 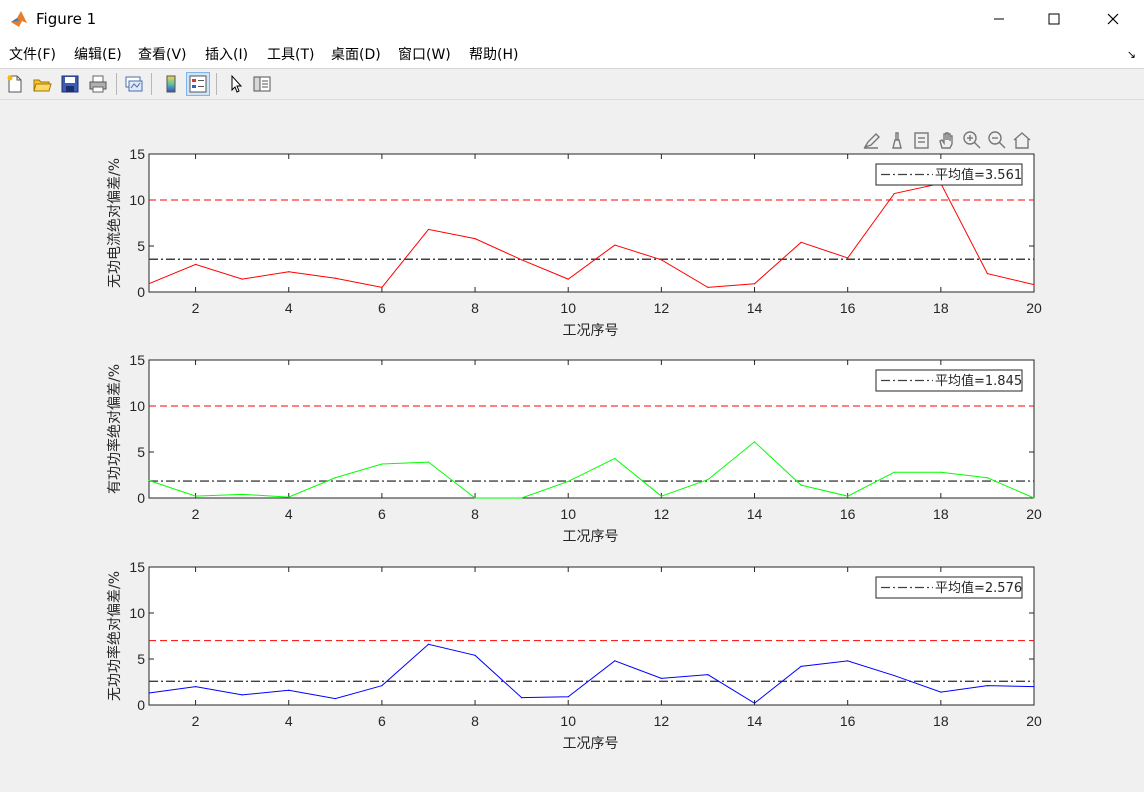 I want to click on menu-dock-arrow-icon: ↘, so click(x=1131, y=54).